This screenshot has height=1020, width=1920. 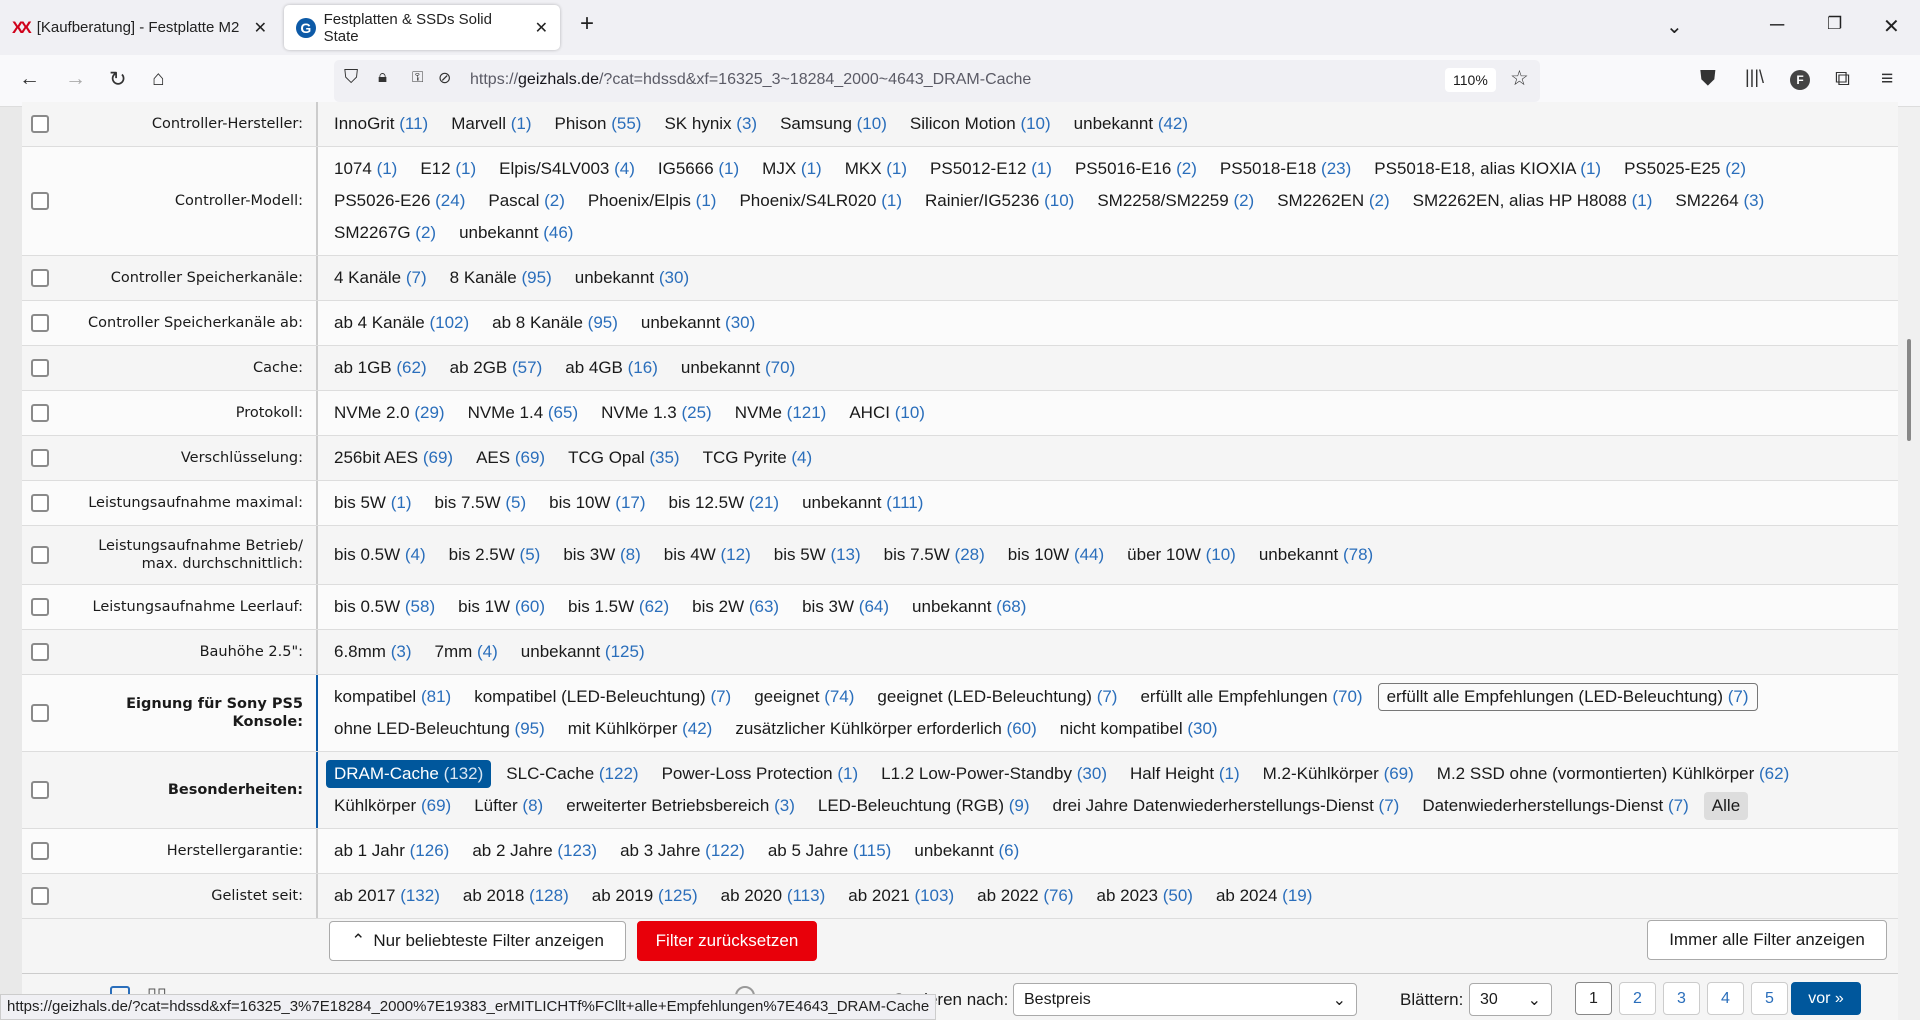 I want to click on filter-option: ab 2020 (113), so click(x=773, y=896).